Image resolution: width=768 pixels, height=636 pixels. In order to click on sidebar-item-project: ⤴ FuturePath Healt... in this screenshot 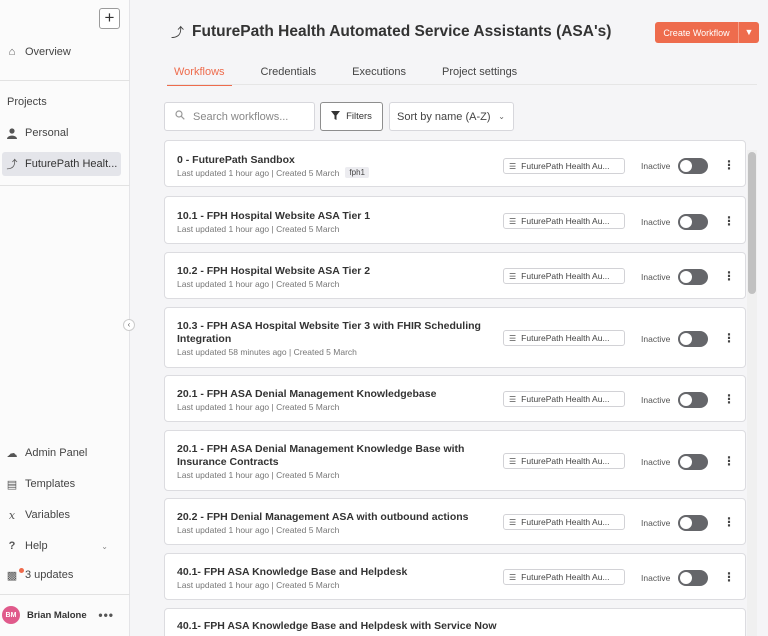, I will do `click(65, 164)`.